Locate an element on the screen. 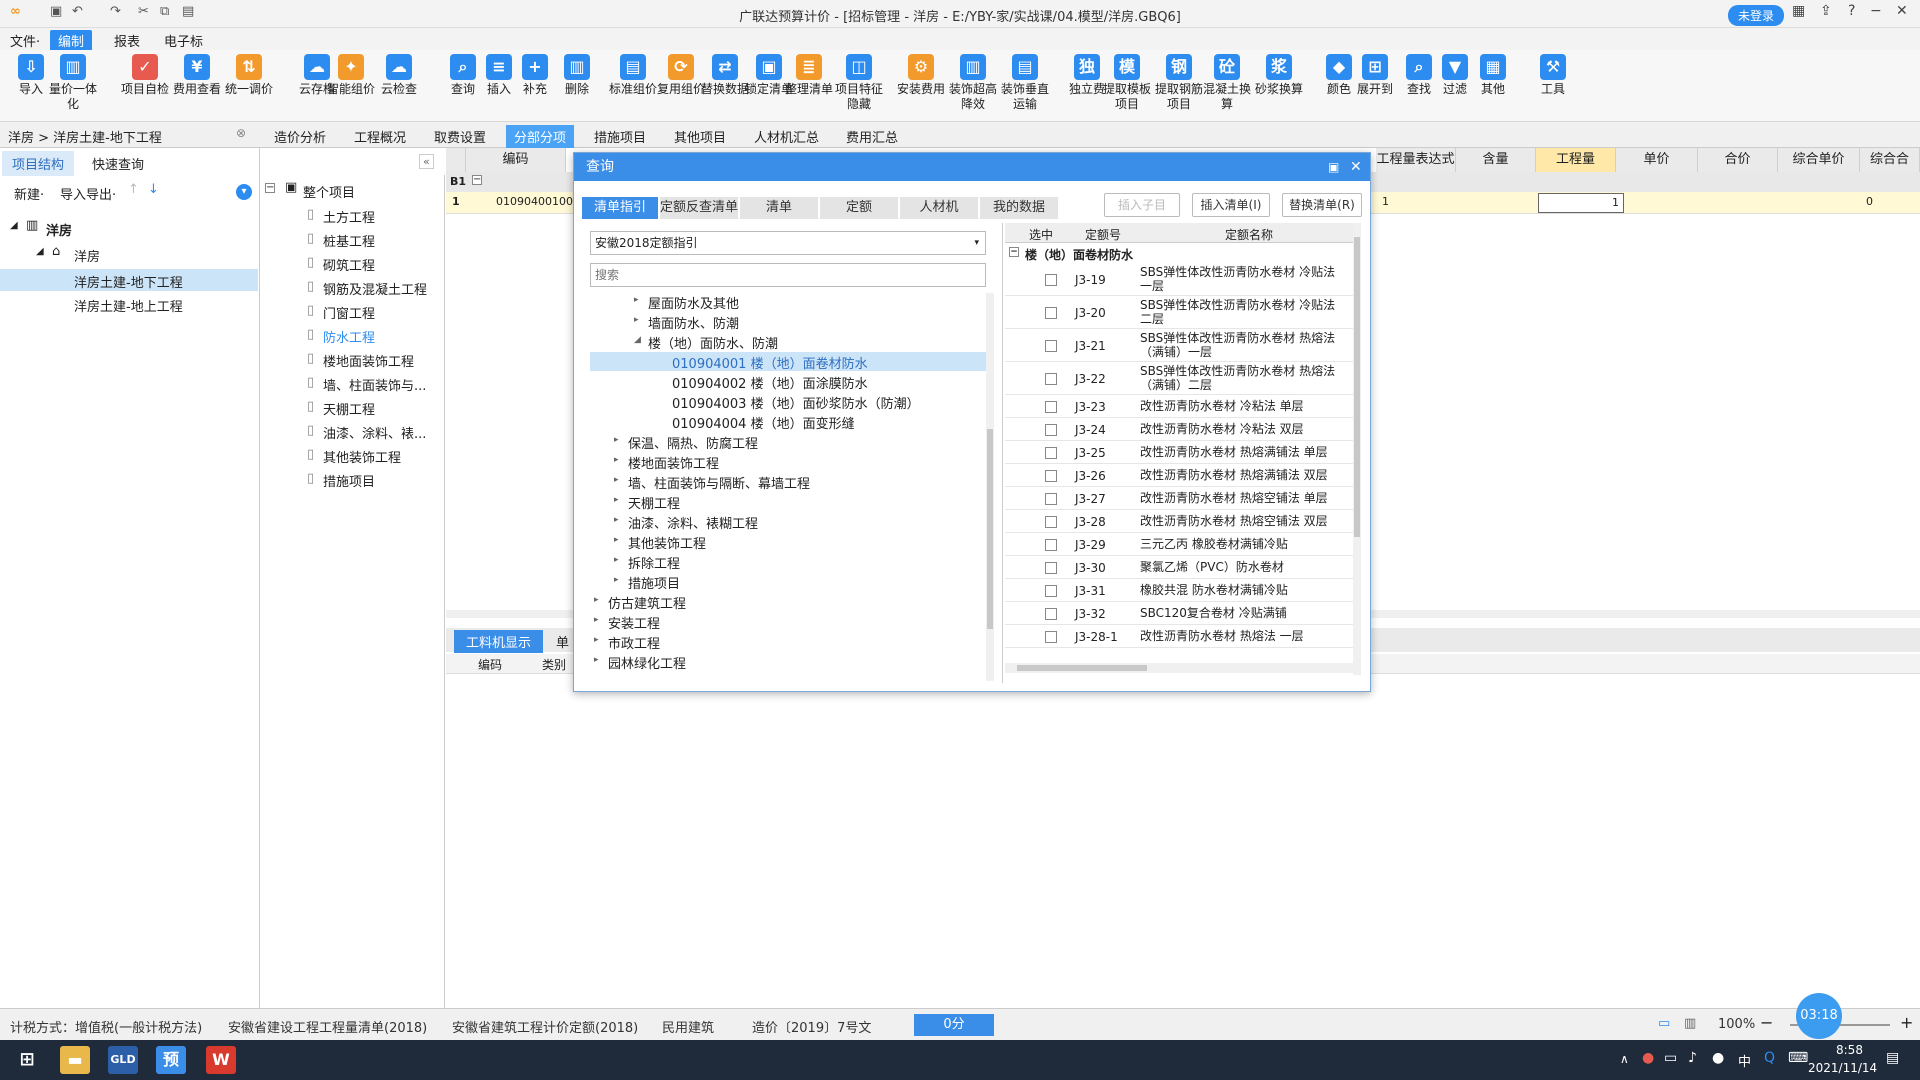 This screenshot has height=1080, width=1920. guide-tree-item: 仿古建筑工程 is located at coordinates (647, 602).